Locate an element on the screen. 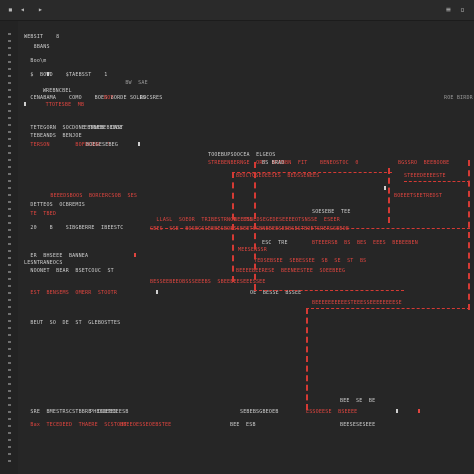 This screenshot has width=474, height=474. code-text: BEOCTCSEOEESES BEDSSENEES is located at coordinates (278, 176).